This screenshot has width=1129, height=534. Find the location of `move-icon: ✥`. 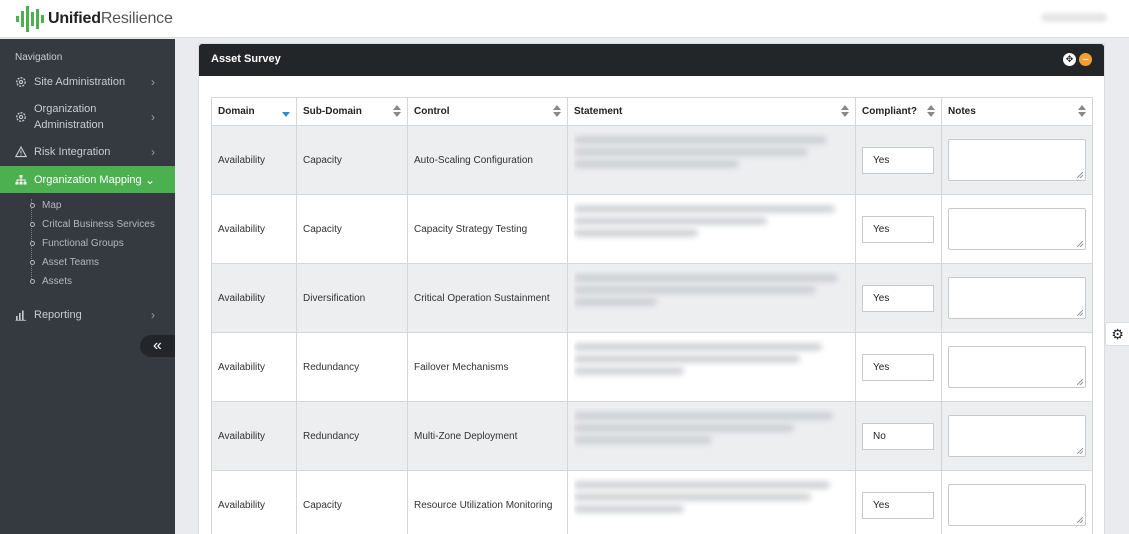

move-icon: ✥ is located at coordinates (1069, 59).